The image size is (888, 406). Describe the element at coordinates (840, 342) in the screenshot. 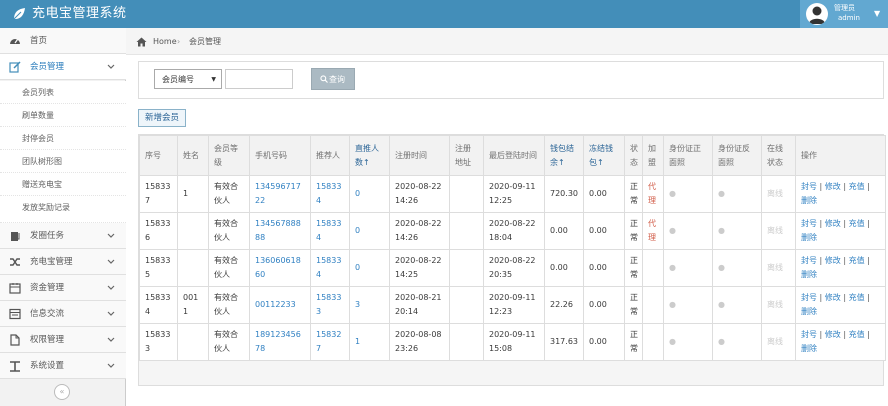

I see `cell-actions: 封号 | 修改 | 充值 | 删除` at that location.